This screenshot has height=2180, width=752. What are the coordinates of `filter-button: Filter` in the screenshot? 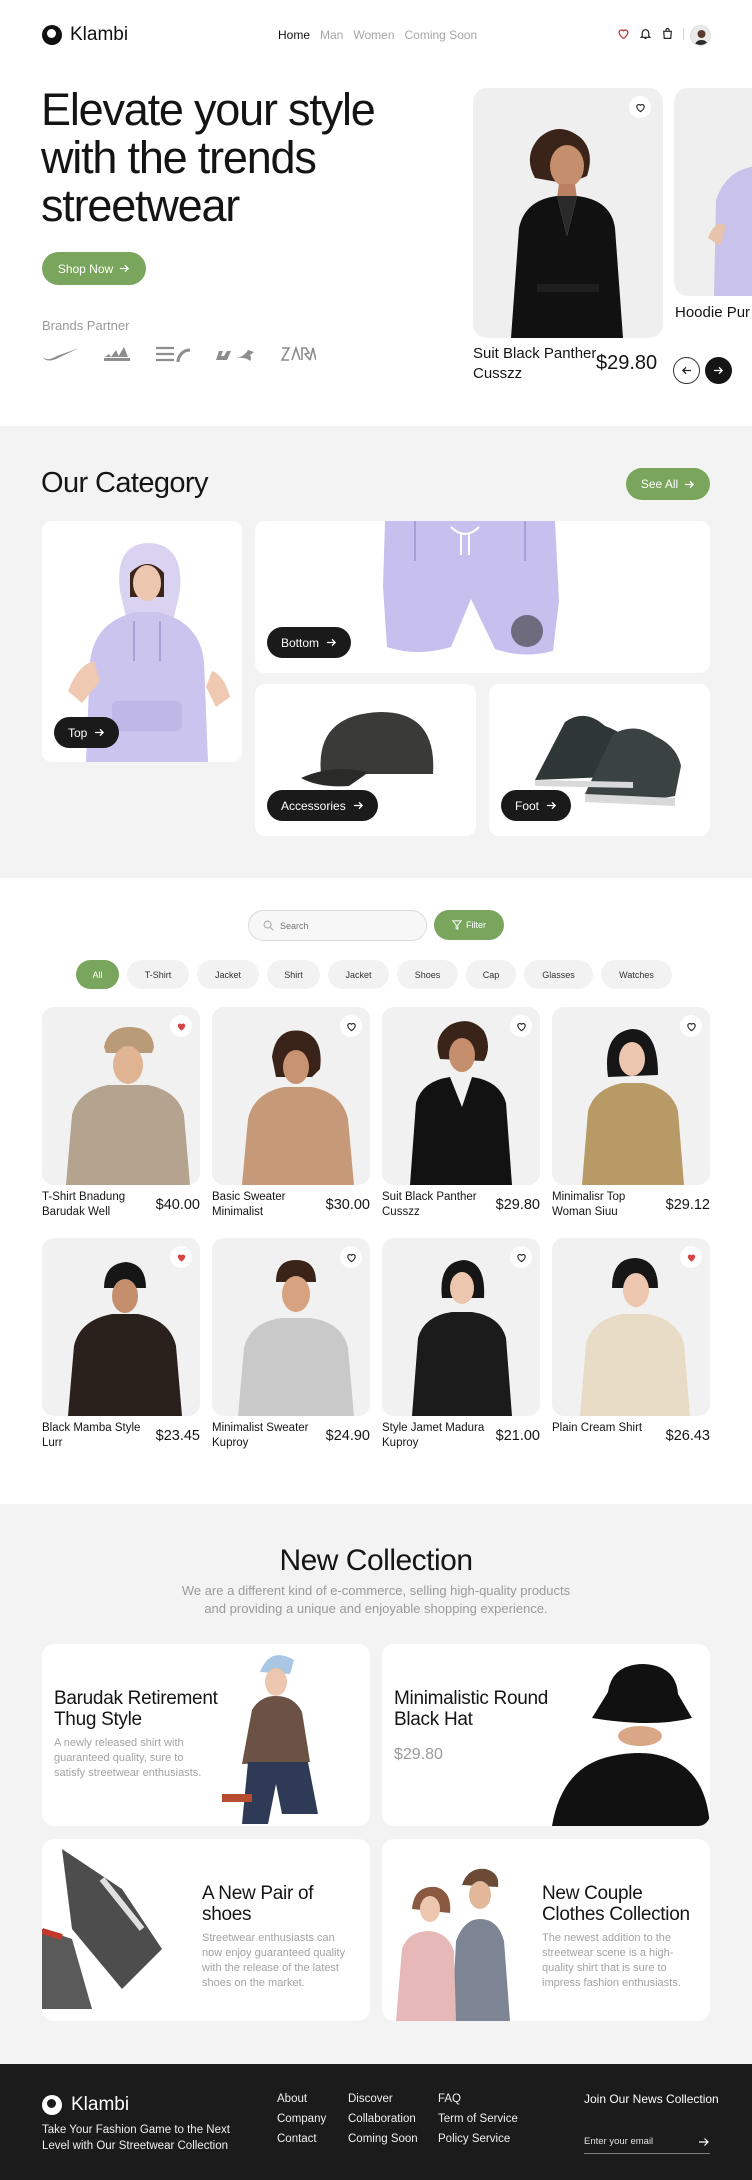 It's located at (469, 925).